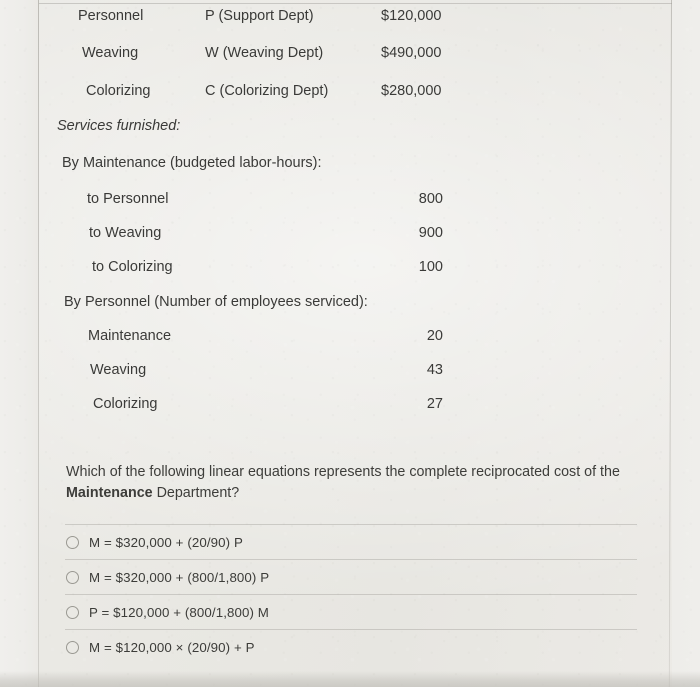 This screenshot has height=687, width=700. I want to click on table-row: Personnel P (Support Dept) $120,000, so click(350, 16).